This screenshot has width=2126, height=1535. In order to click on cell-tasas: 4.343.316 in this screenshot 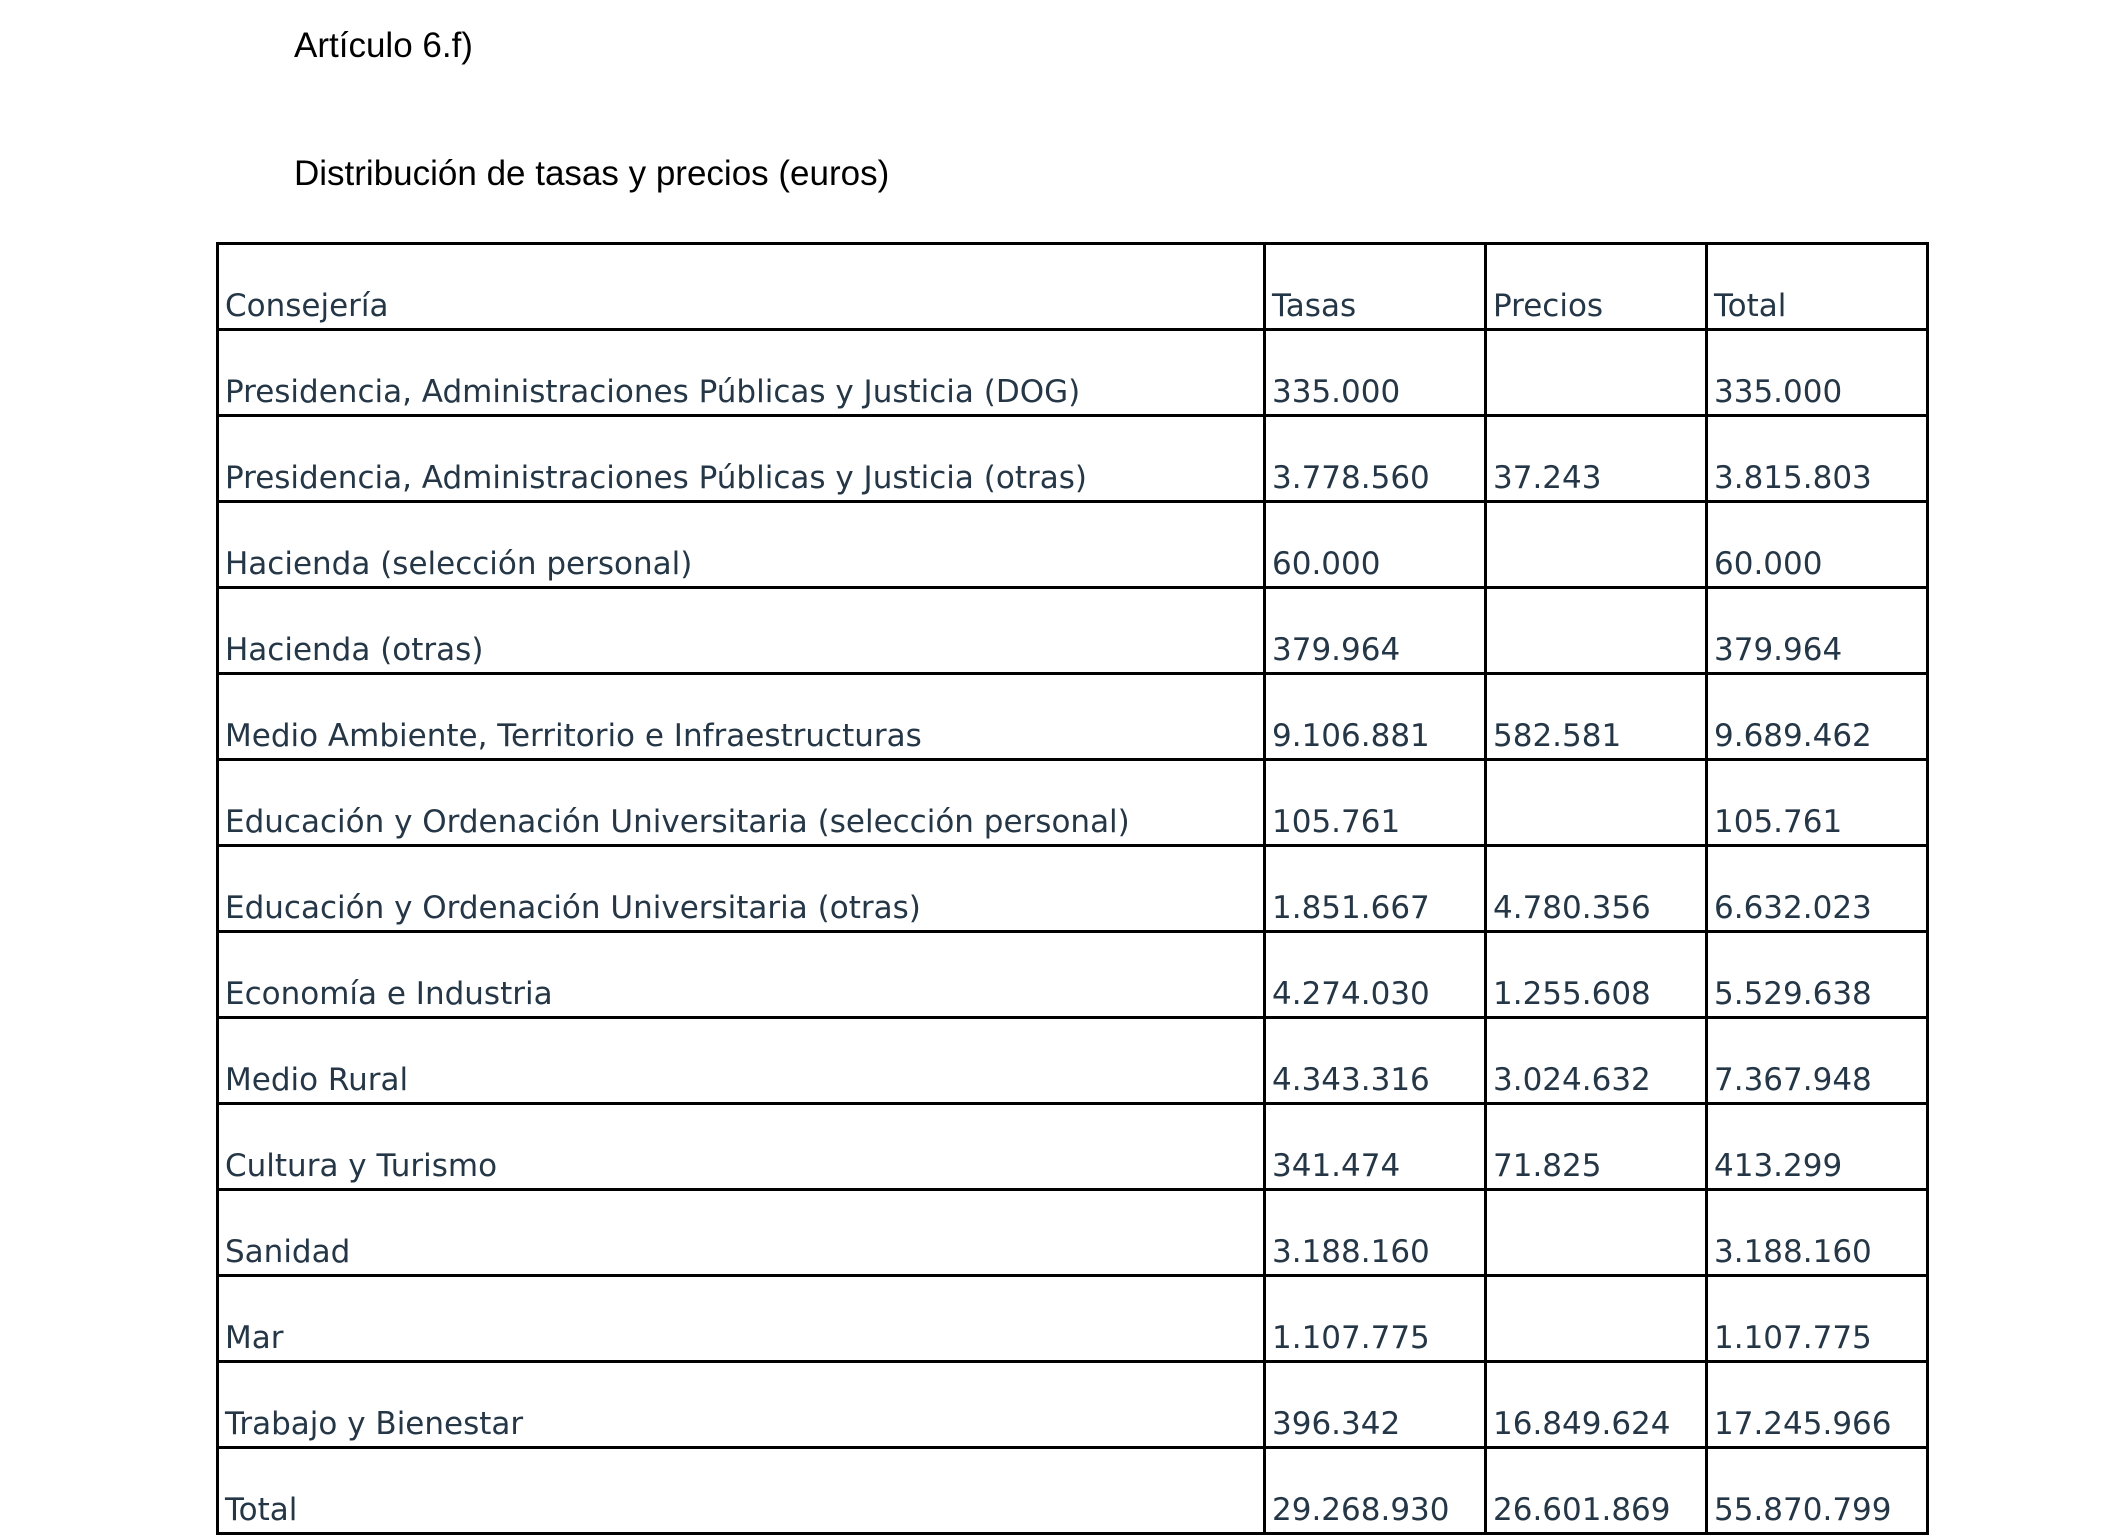, I will do `click(1375, 1060)`.